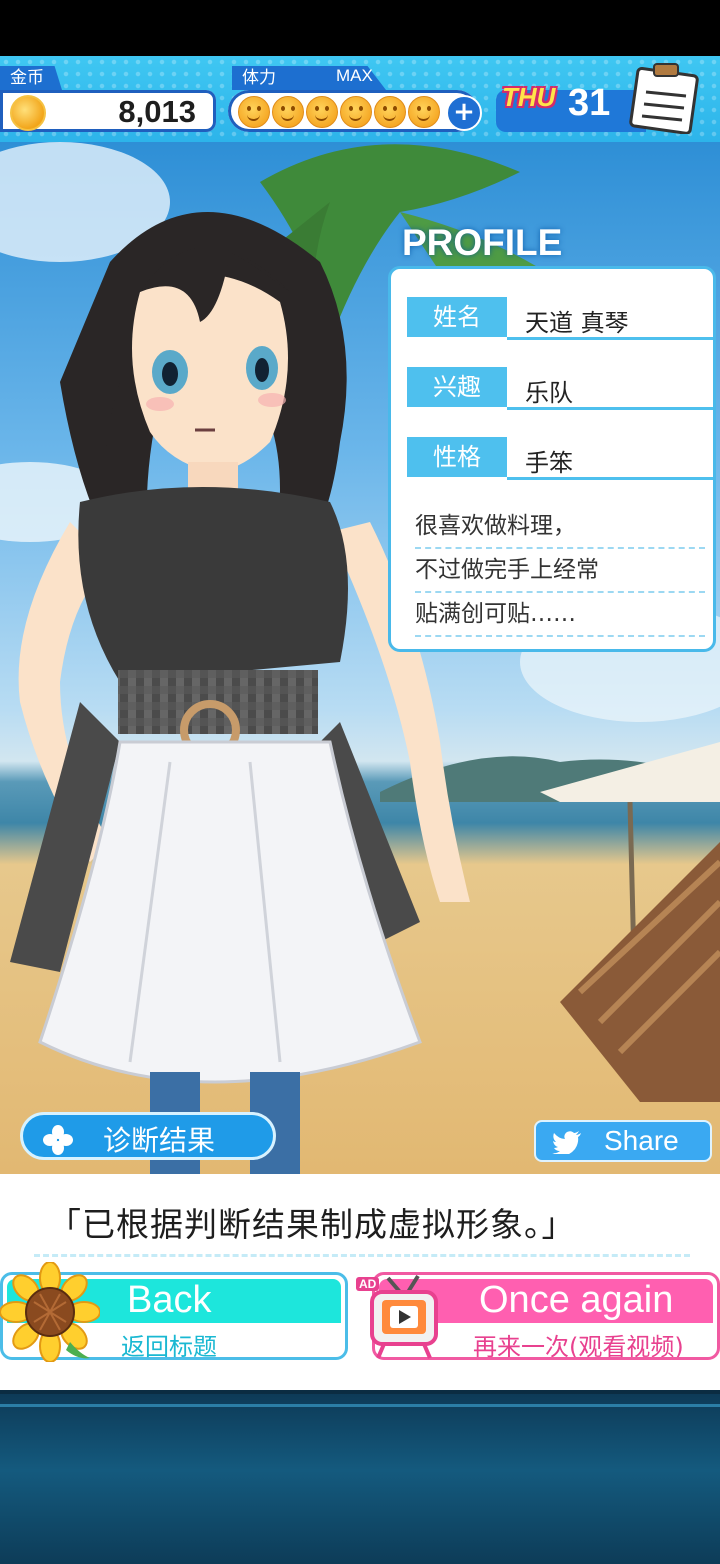  Describe the element at coordinates (457, 317) in the screenshot. I see `profile-key: 姓名` at that location.